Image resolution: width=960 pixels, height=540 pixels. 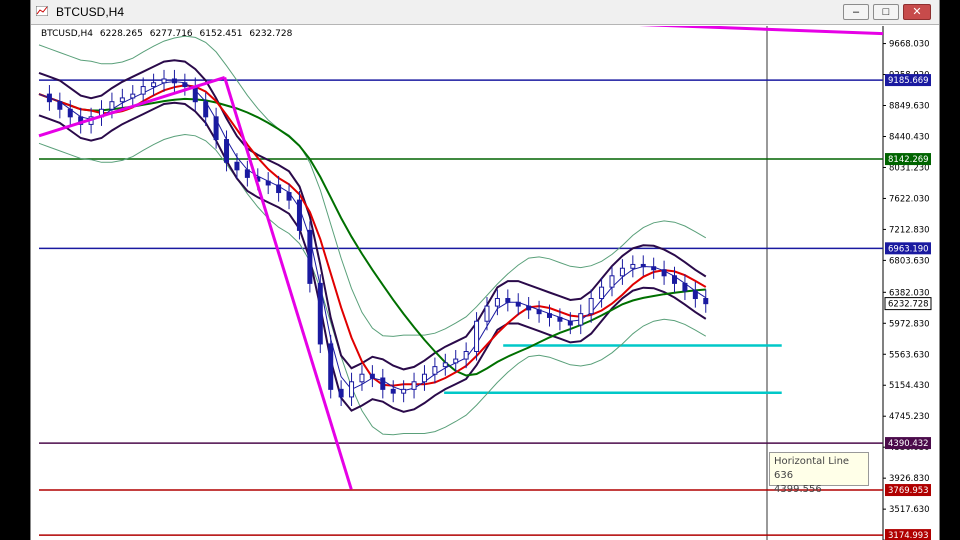 What do you see at coordinates (908, 81) in the screenshot?
I see `price-label-badge-text: 9185.669` at bounding box center [908, 81].